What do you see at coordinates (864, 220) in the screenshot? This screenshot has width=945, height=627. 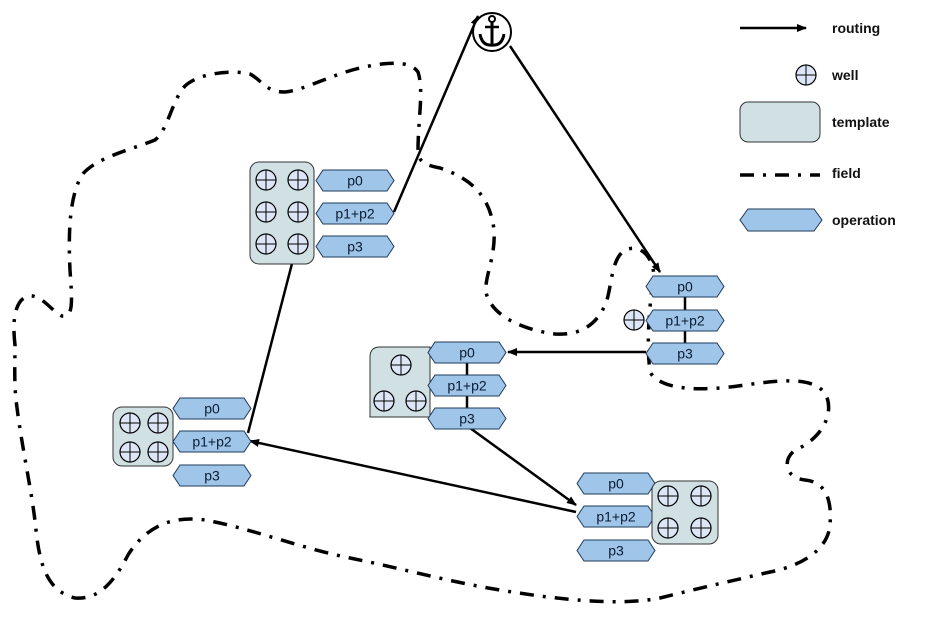 I see `legend-operation-label: operation` at bounding box center [864, 220].